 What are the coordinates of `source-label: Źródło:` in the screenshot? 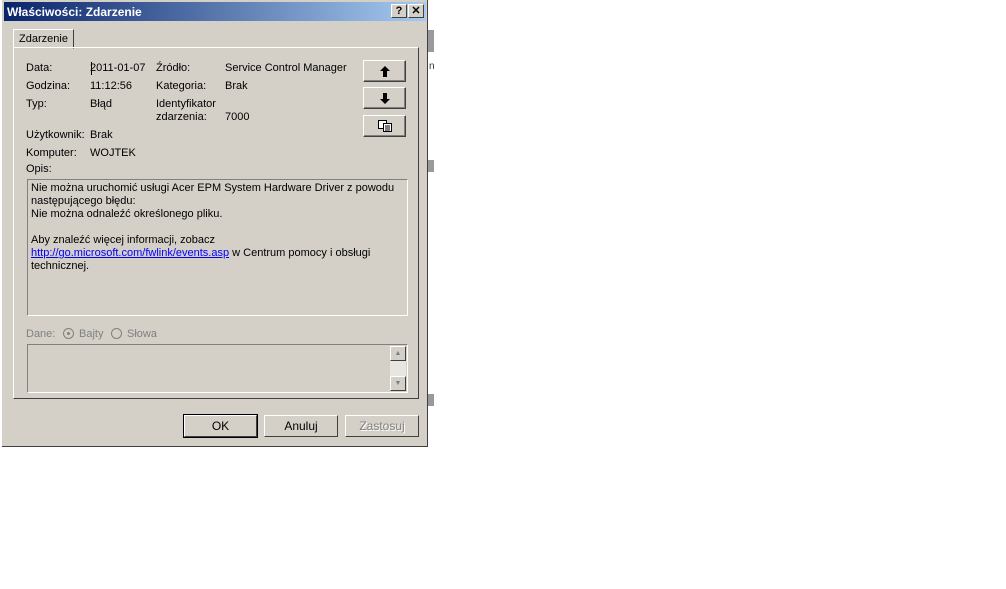 It's located at (173, 68).